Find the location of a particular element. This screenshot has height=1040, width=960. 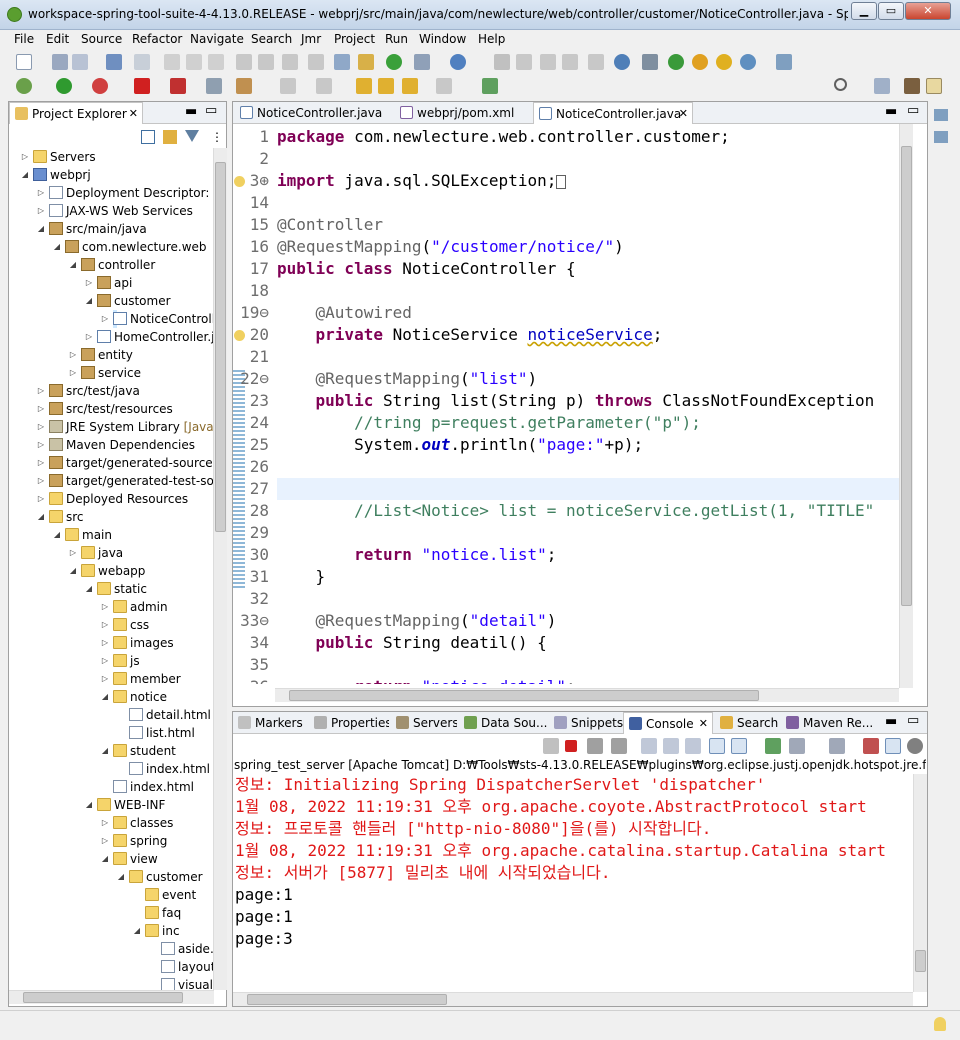

code-line: import java.sql.SQLException; is located at coordinates (422, 181).